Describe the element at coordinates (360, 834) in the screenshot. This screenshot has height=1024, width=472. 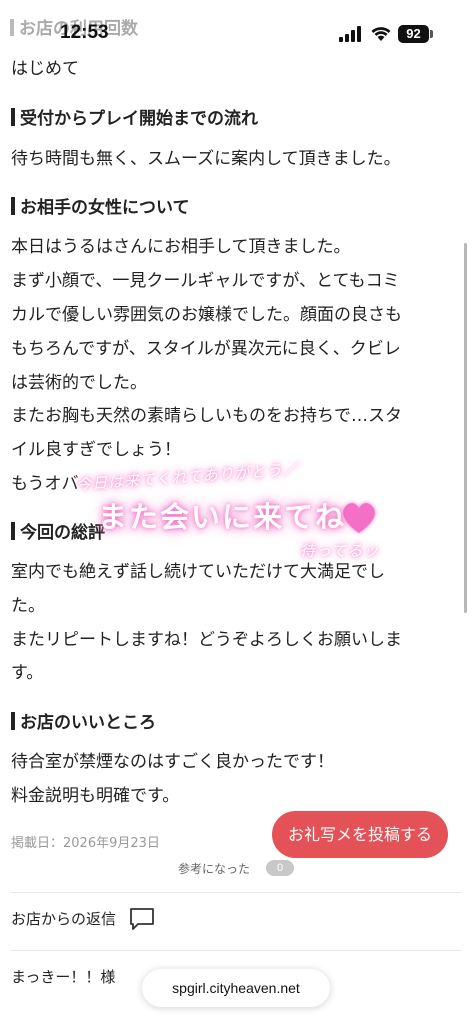
I see `post-thanks-photo-button: お礼写メを投稿する` at that location.